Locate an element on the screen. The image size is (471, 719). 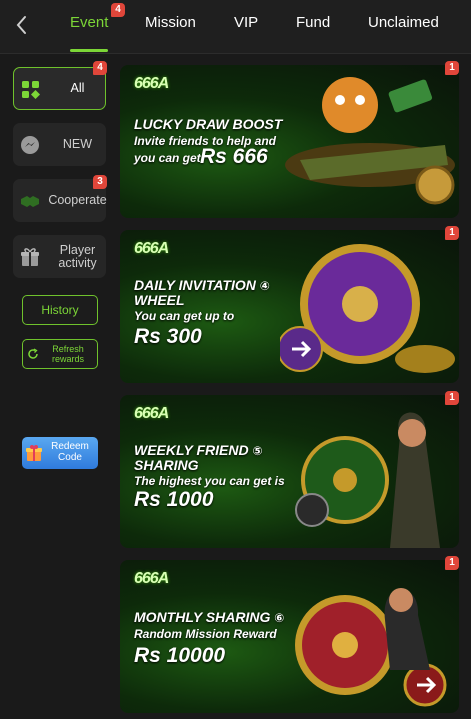
history-button: History is located at coordinates (60, 310).